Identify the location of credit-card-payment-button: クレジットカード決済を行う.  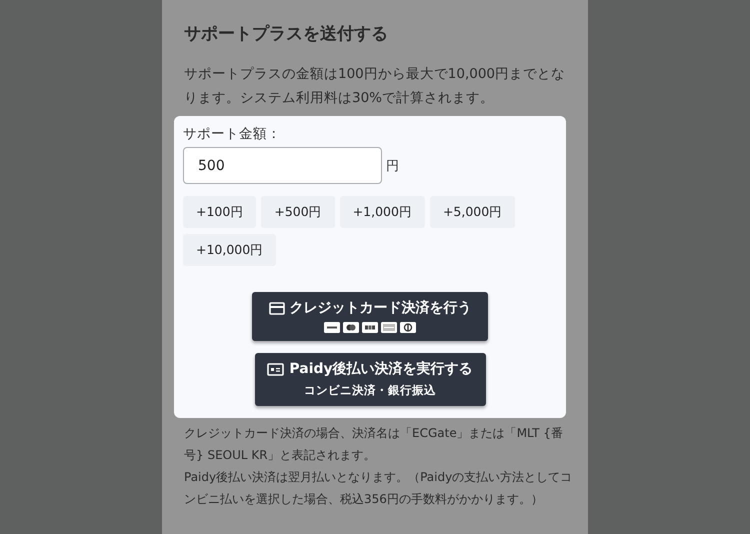
(370, 316).